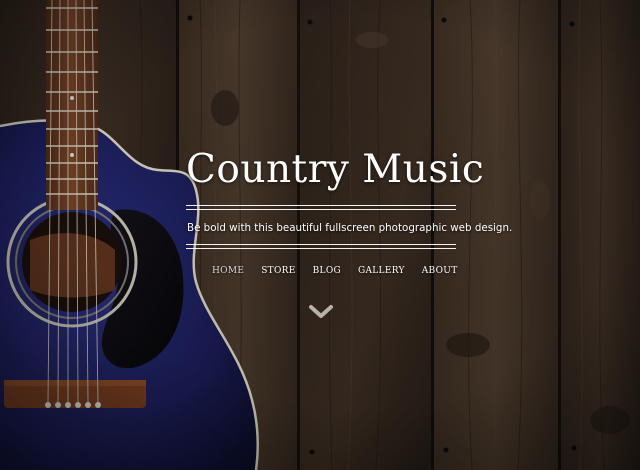 The width and height of the screenshot is (640, 470). I want to click on nav-gallery: GALLERY, so click(381, 271).